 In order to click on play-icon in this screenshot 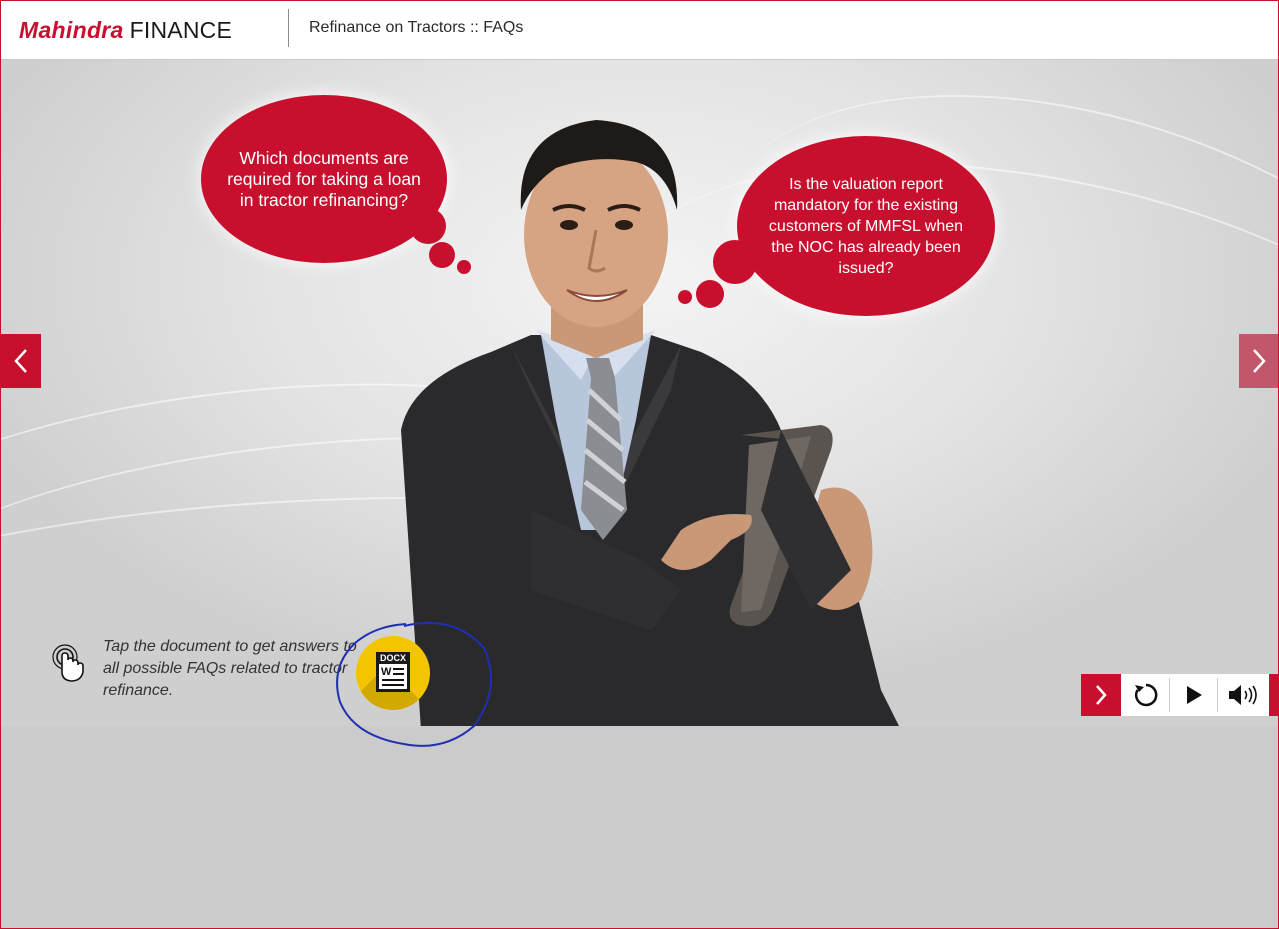, I will do `click(1194, 695)`.